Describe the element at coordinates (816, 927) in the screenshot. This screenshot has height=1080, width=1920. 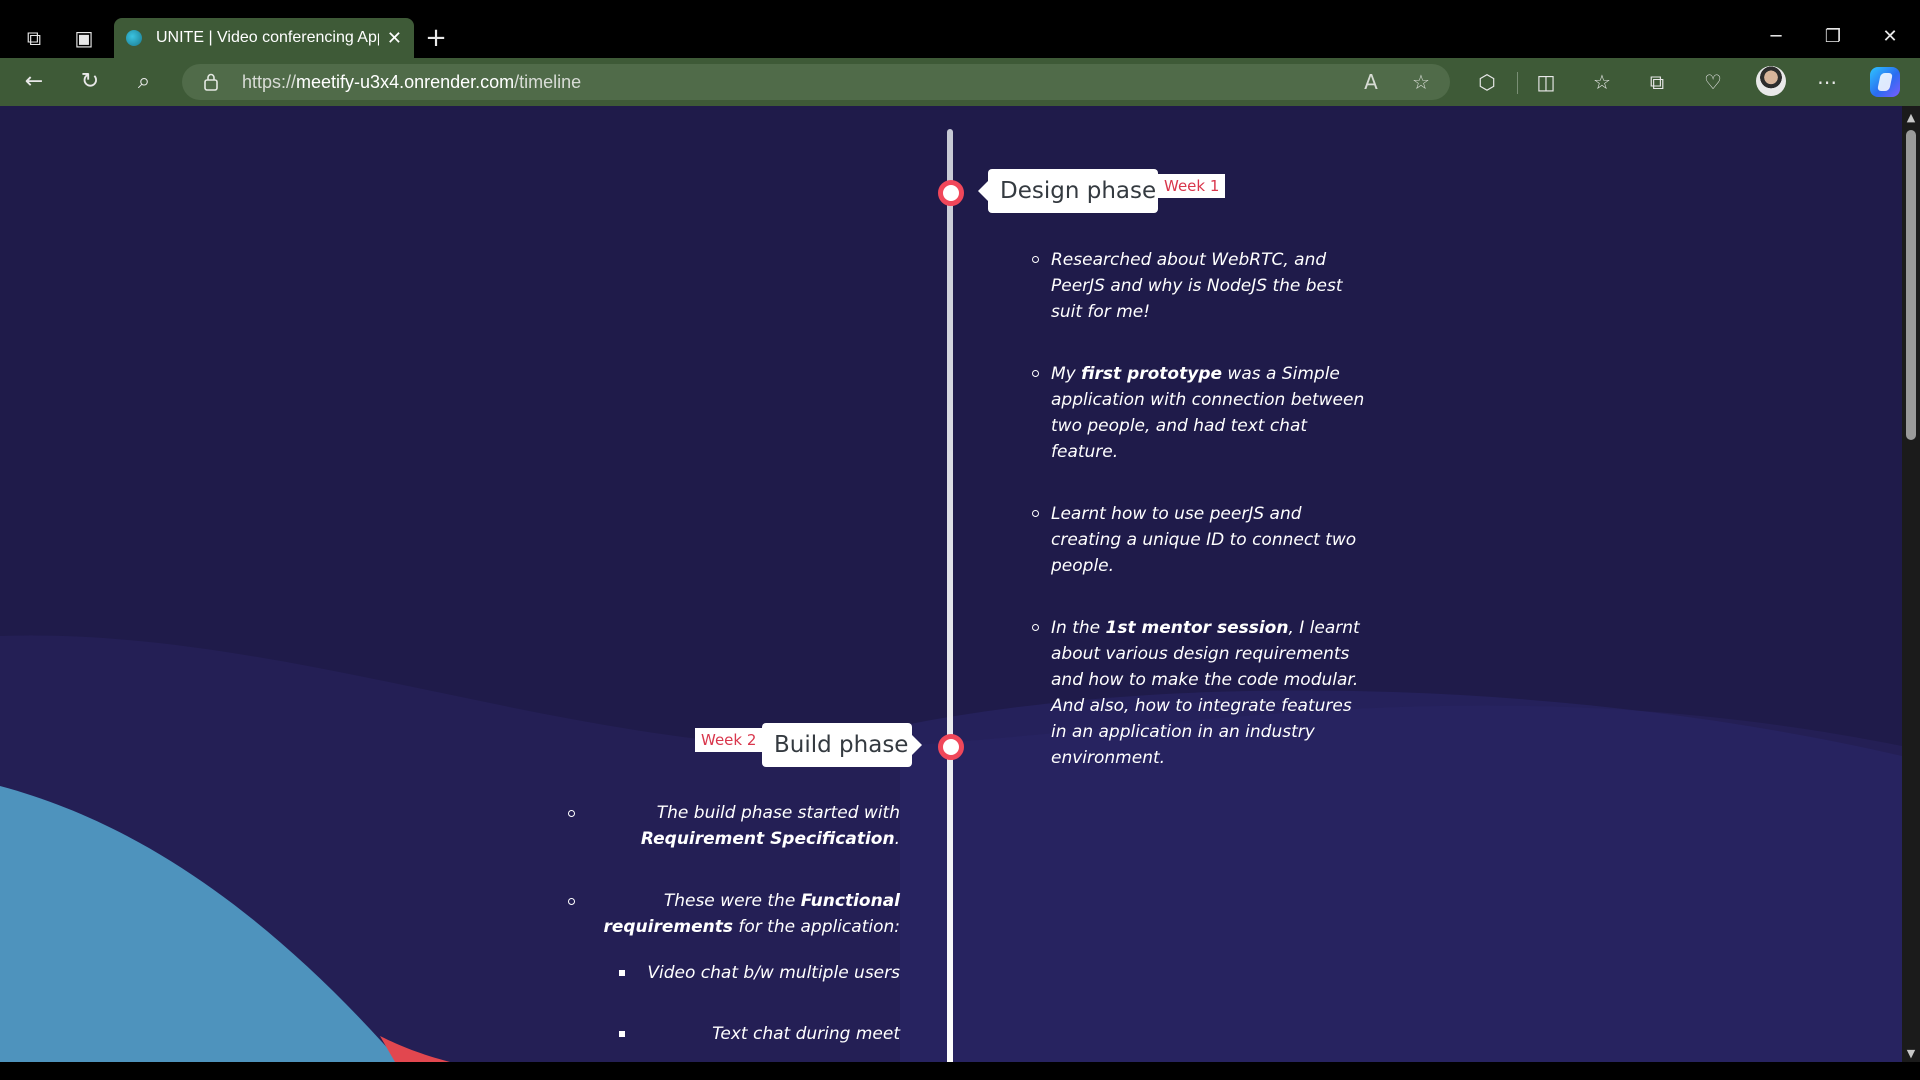
I see `build-item-2-post: for the application:` at that location.